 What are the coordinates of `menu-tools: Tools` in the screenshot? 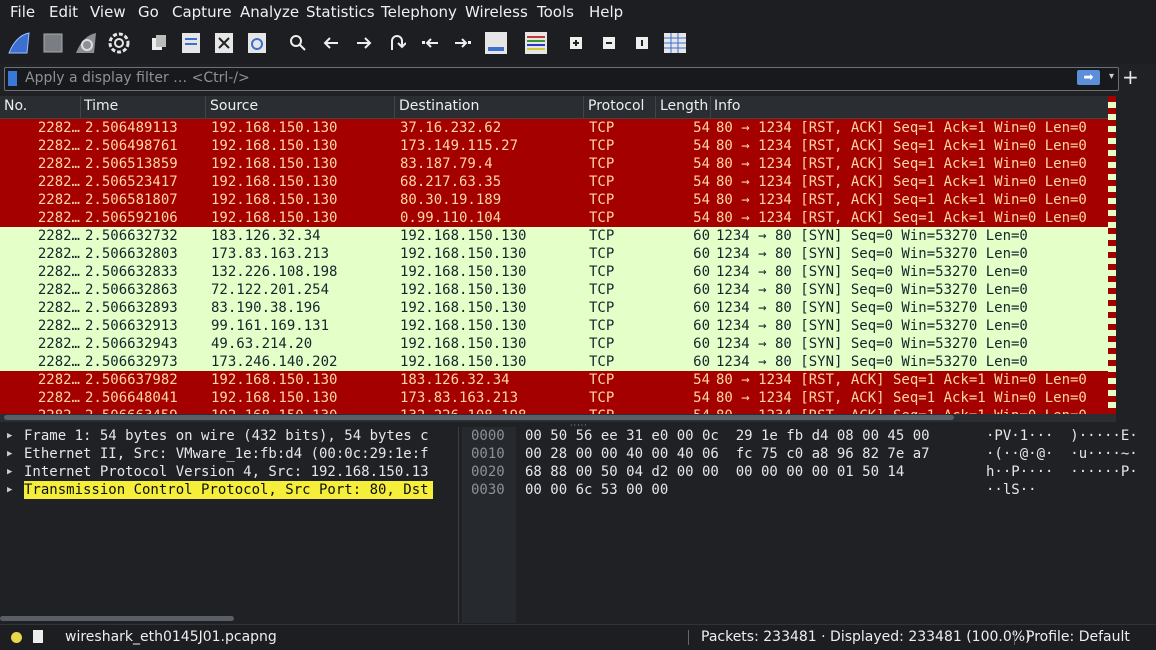 It's located at (555, 12).